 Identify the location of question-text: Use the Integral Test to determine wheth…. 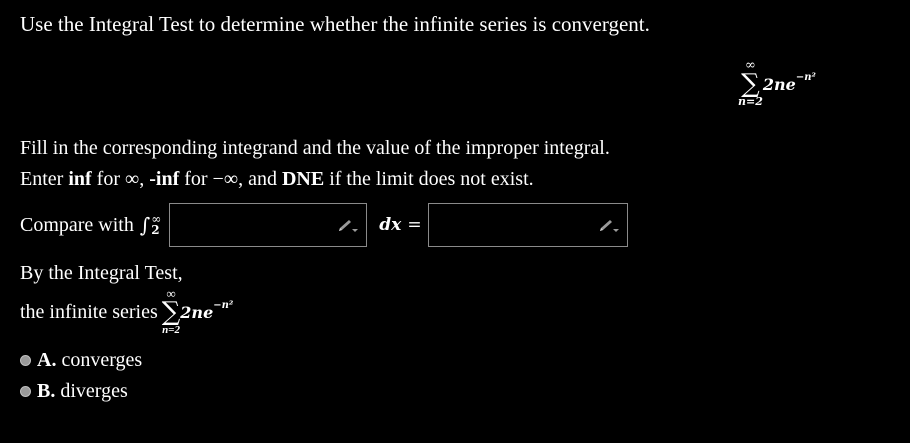
(335, 24).